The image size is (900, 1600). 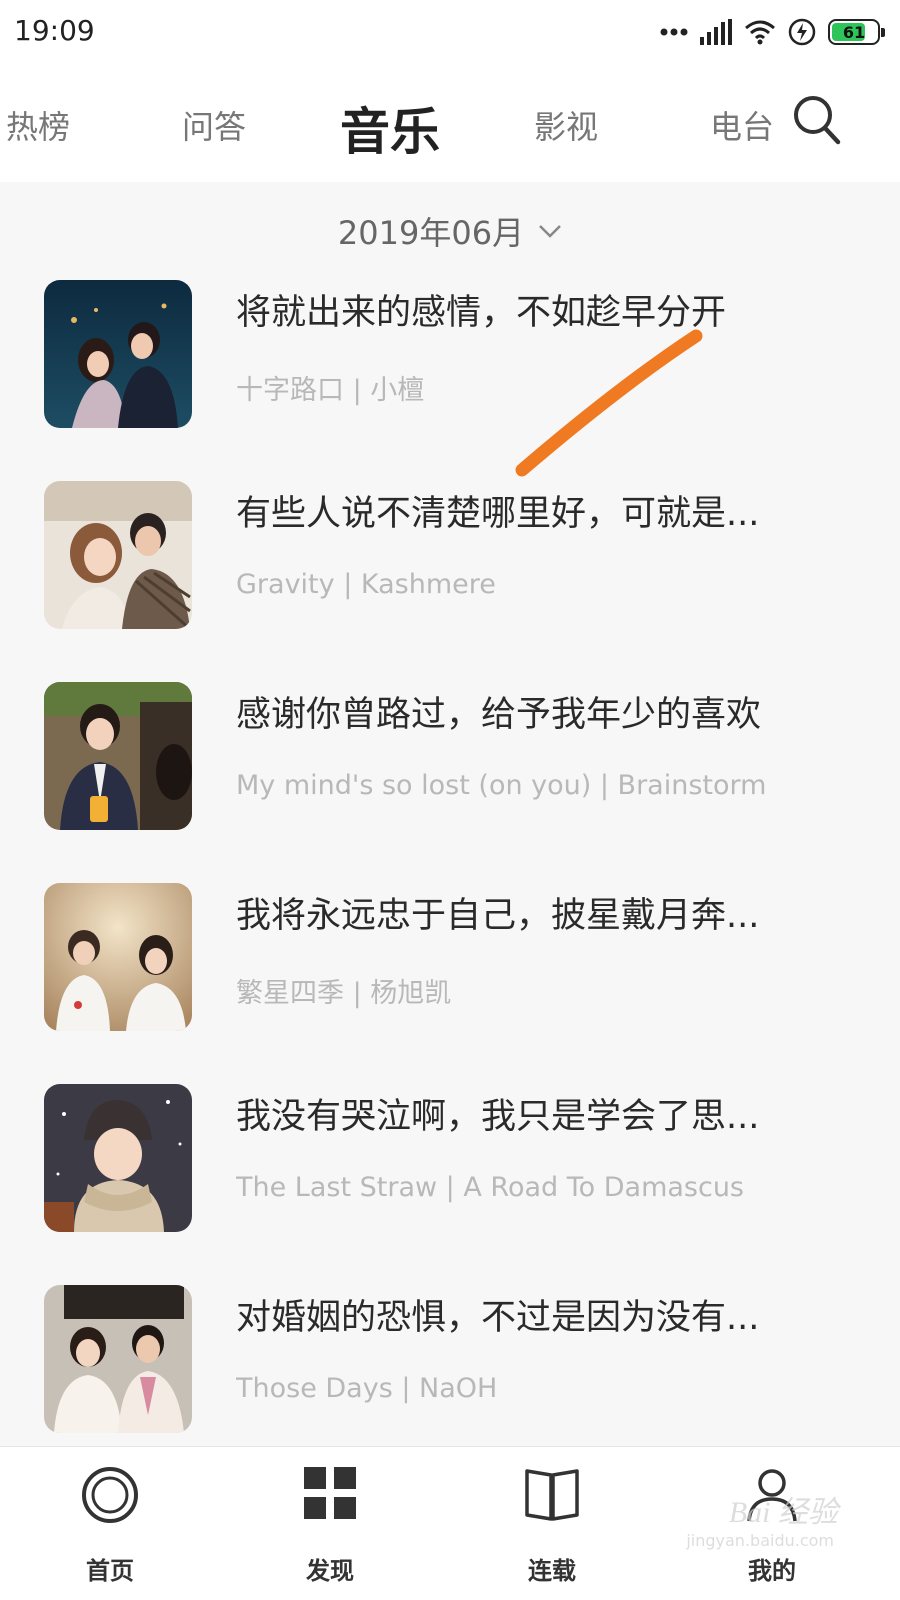 I want to click on nav-serial-label: 连载, so click(x=552, y=1571).